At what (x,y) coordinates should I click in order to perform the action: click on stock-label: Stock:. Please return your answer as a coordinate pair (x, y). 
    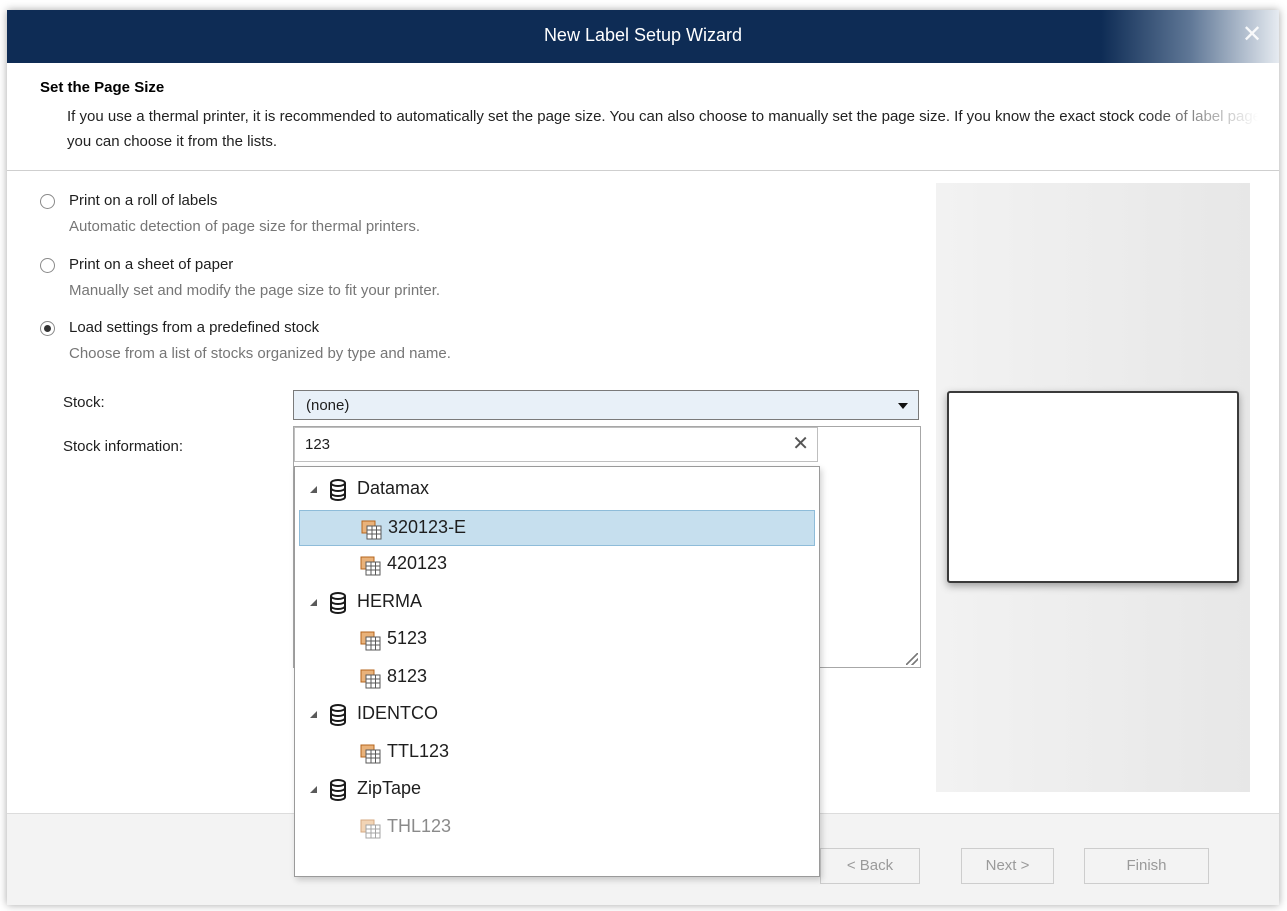
    Looking at the image, I should click on (84, 402).